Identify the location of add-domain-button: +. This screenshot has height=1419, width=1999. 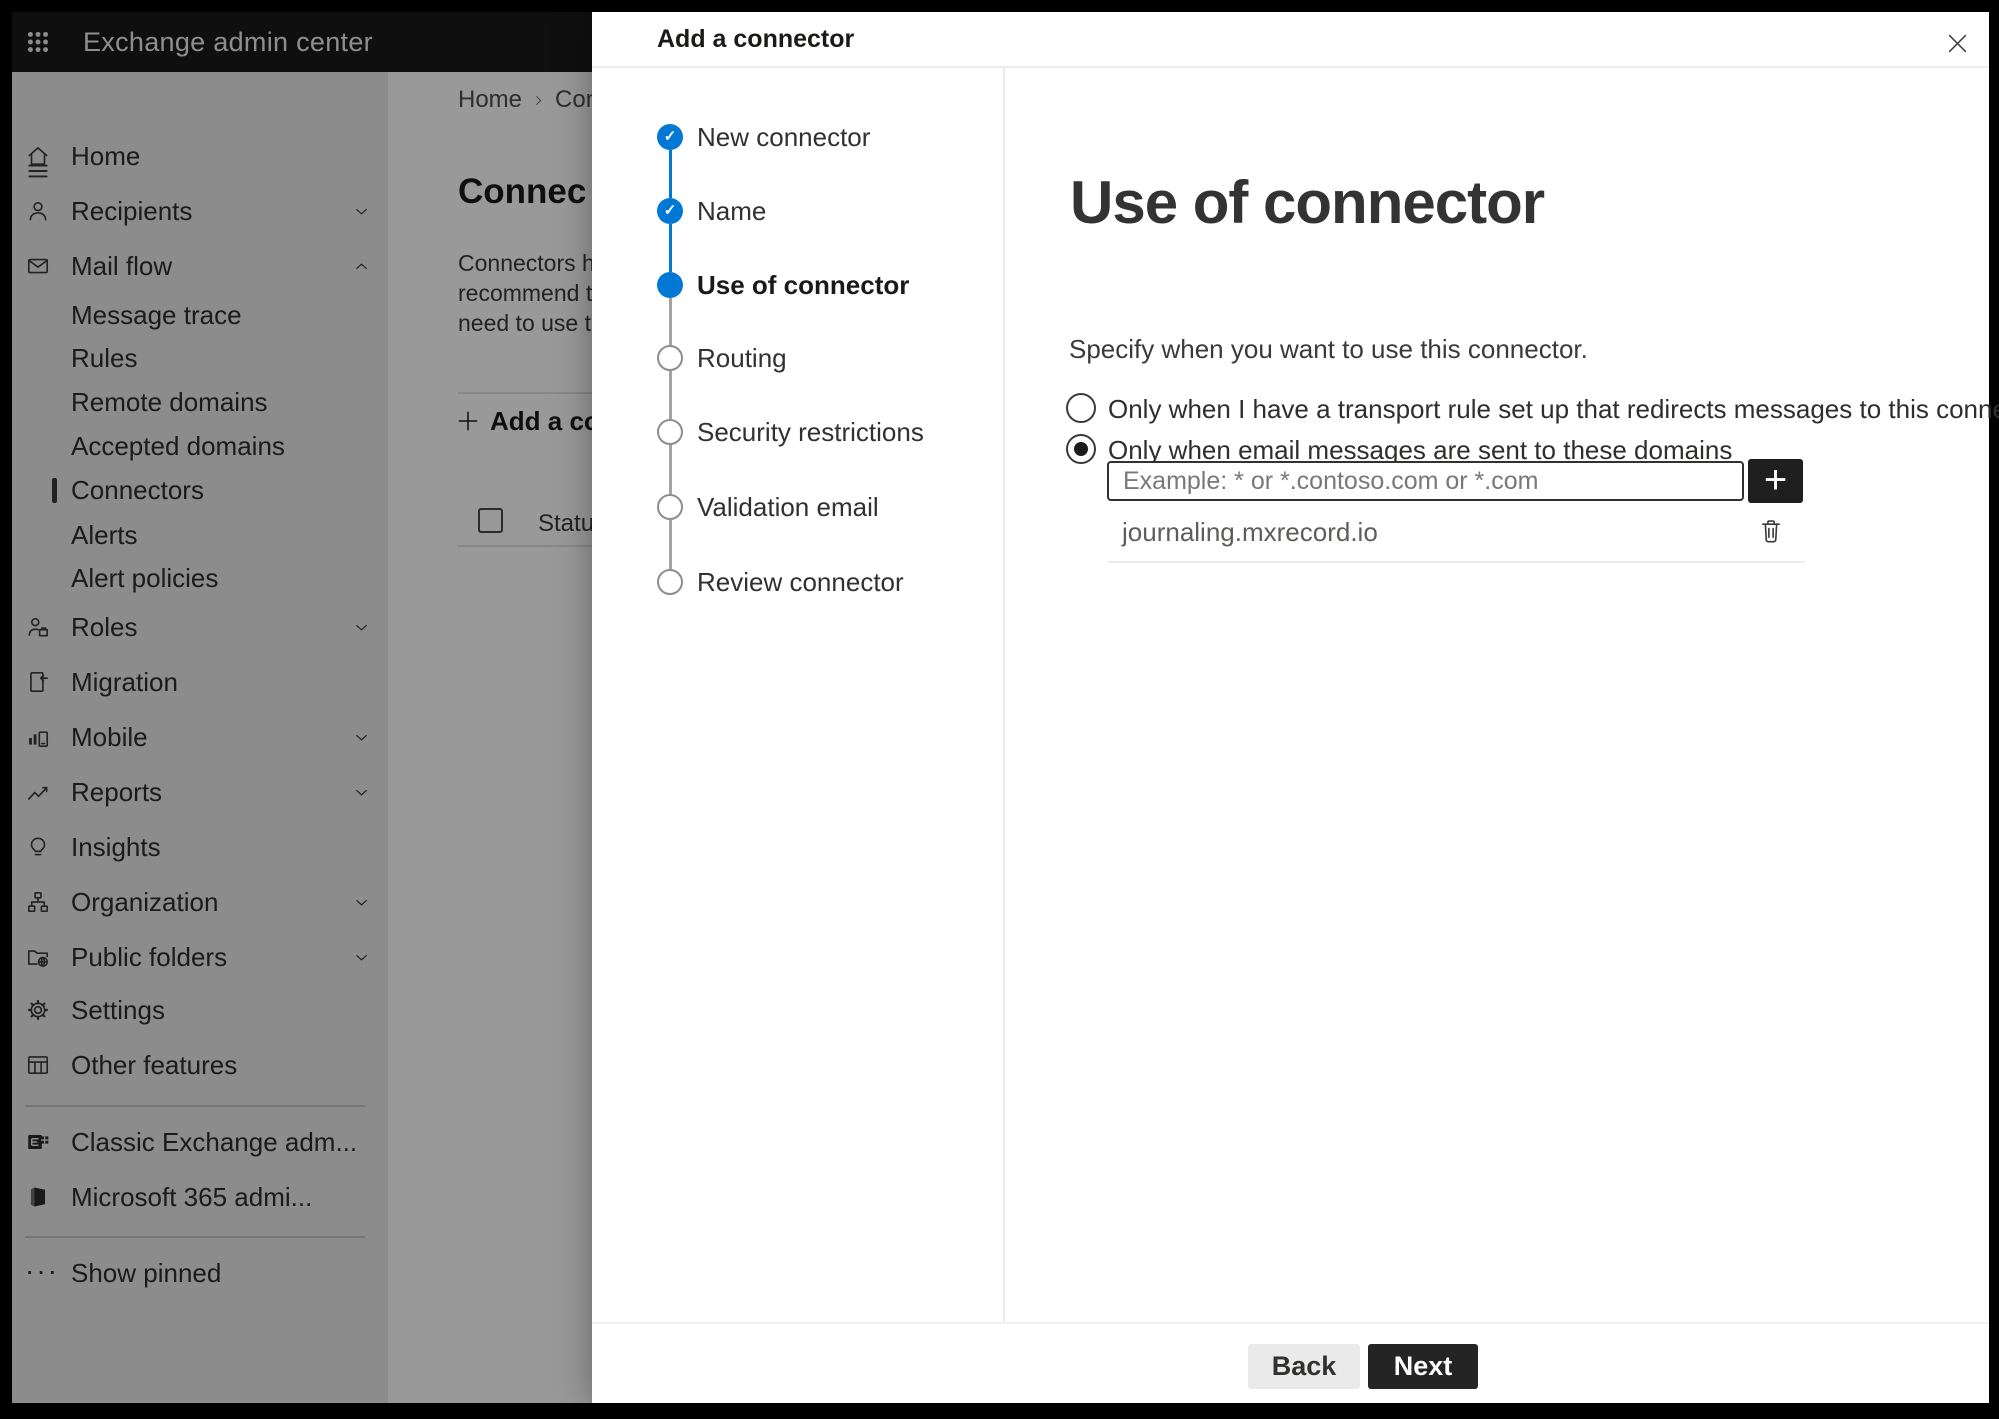
(1775, 481).